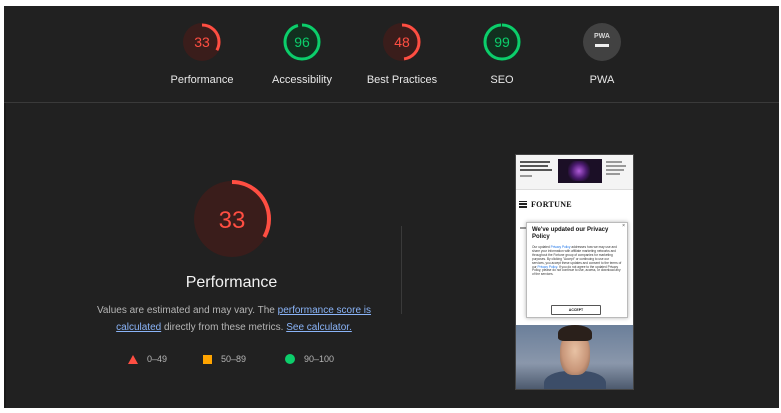 The height and width of the screenshot is (413, 781). I want to click on gauge-ring-accessibility: 96, so click(302, 42).